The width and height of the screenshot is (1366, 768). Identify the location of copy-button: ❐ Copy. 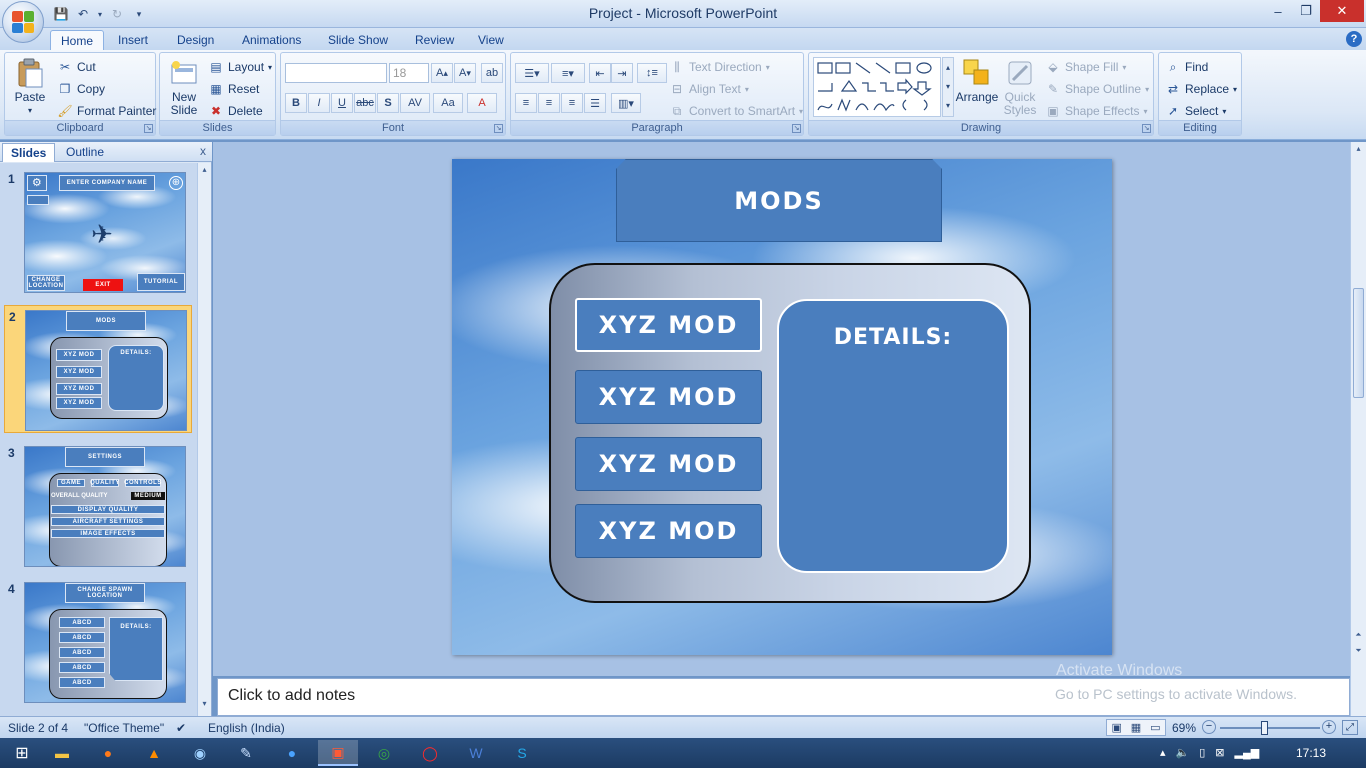
(81, 89).